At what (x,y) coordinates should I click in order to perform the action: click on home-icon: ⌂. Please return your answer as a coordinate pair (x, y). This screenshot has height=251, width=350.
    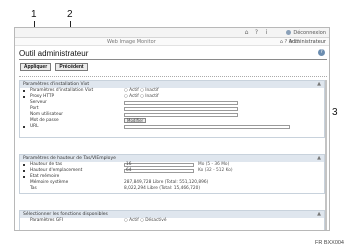
    Looking at the image, I should click on (246, 32).